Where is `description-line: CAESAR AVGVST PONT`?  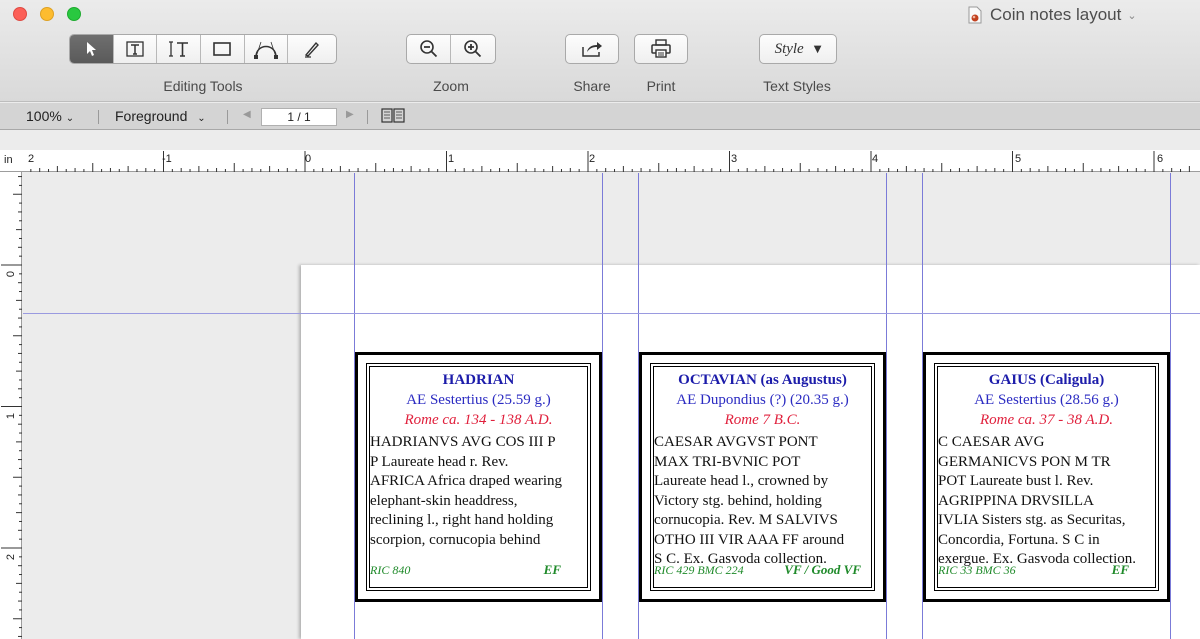
description-line: CAESAR AVGVST PONT is located at coordinates (736, 442).